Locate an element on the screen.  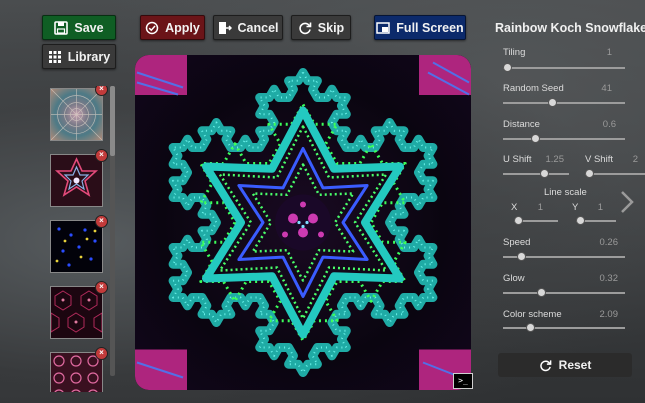
glow-label: Glow is located at coordinates (514, 278).